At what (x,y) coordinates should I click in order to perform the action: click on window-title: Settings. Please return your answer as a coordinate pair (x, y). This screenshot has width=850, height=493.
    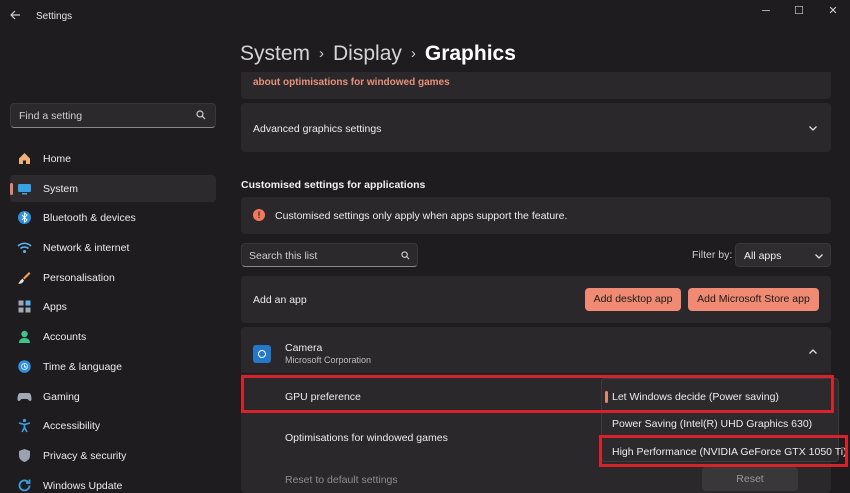
    Looking at the image, I should click on (54, 16).